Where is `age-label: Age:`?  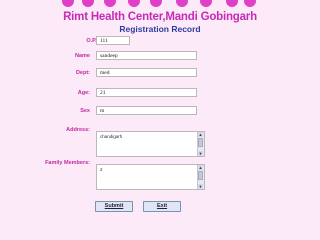
age-label: Age: is located at coordinates (83, 93).